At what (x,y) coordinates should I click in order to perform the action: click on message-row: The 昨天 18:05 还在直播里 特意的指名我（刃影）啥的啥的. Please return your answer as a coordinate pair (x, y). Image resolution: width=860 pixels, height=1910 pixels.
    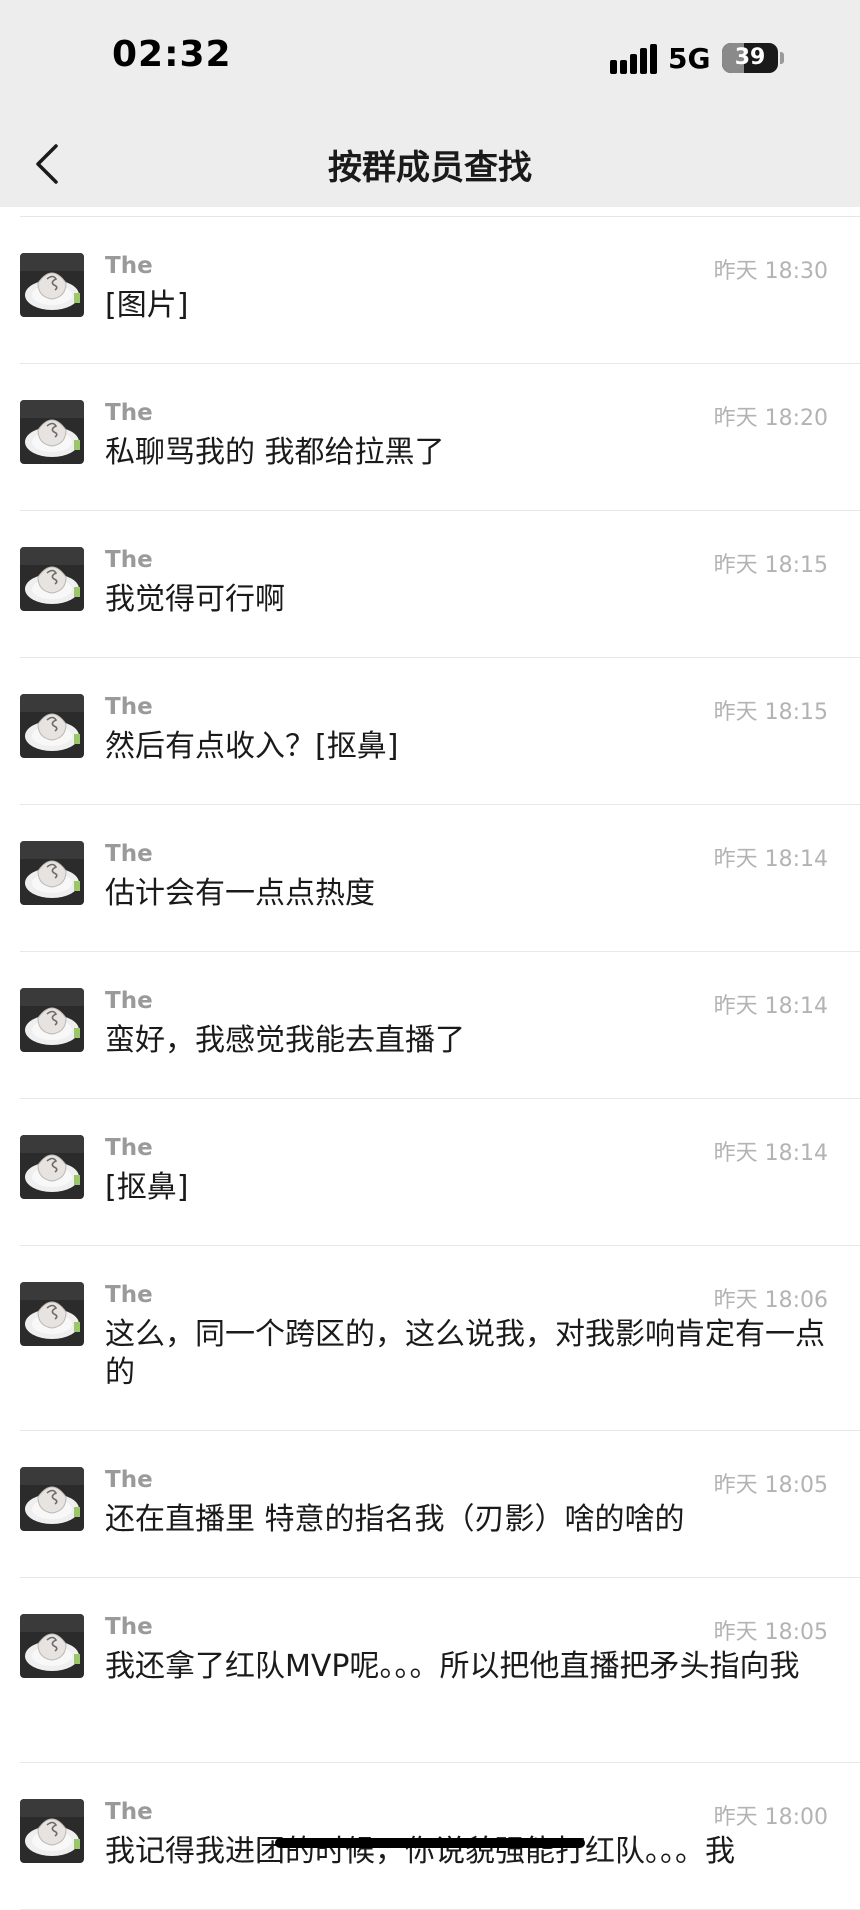
    Looking at the image, I should click on (430, 1504).